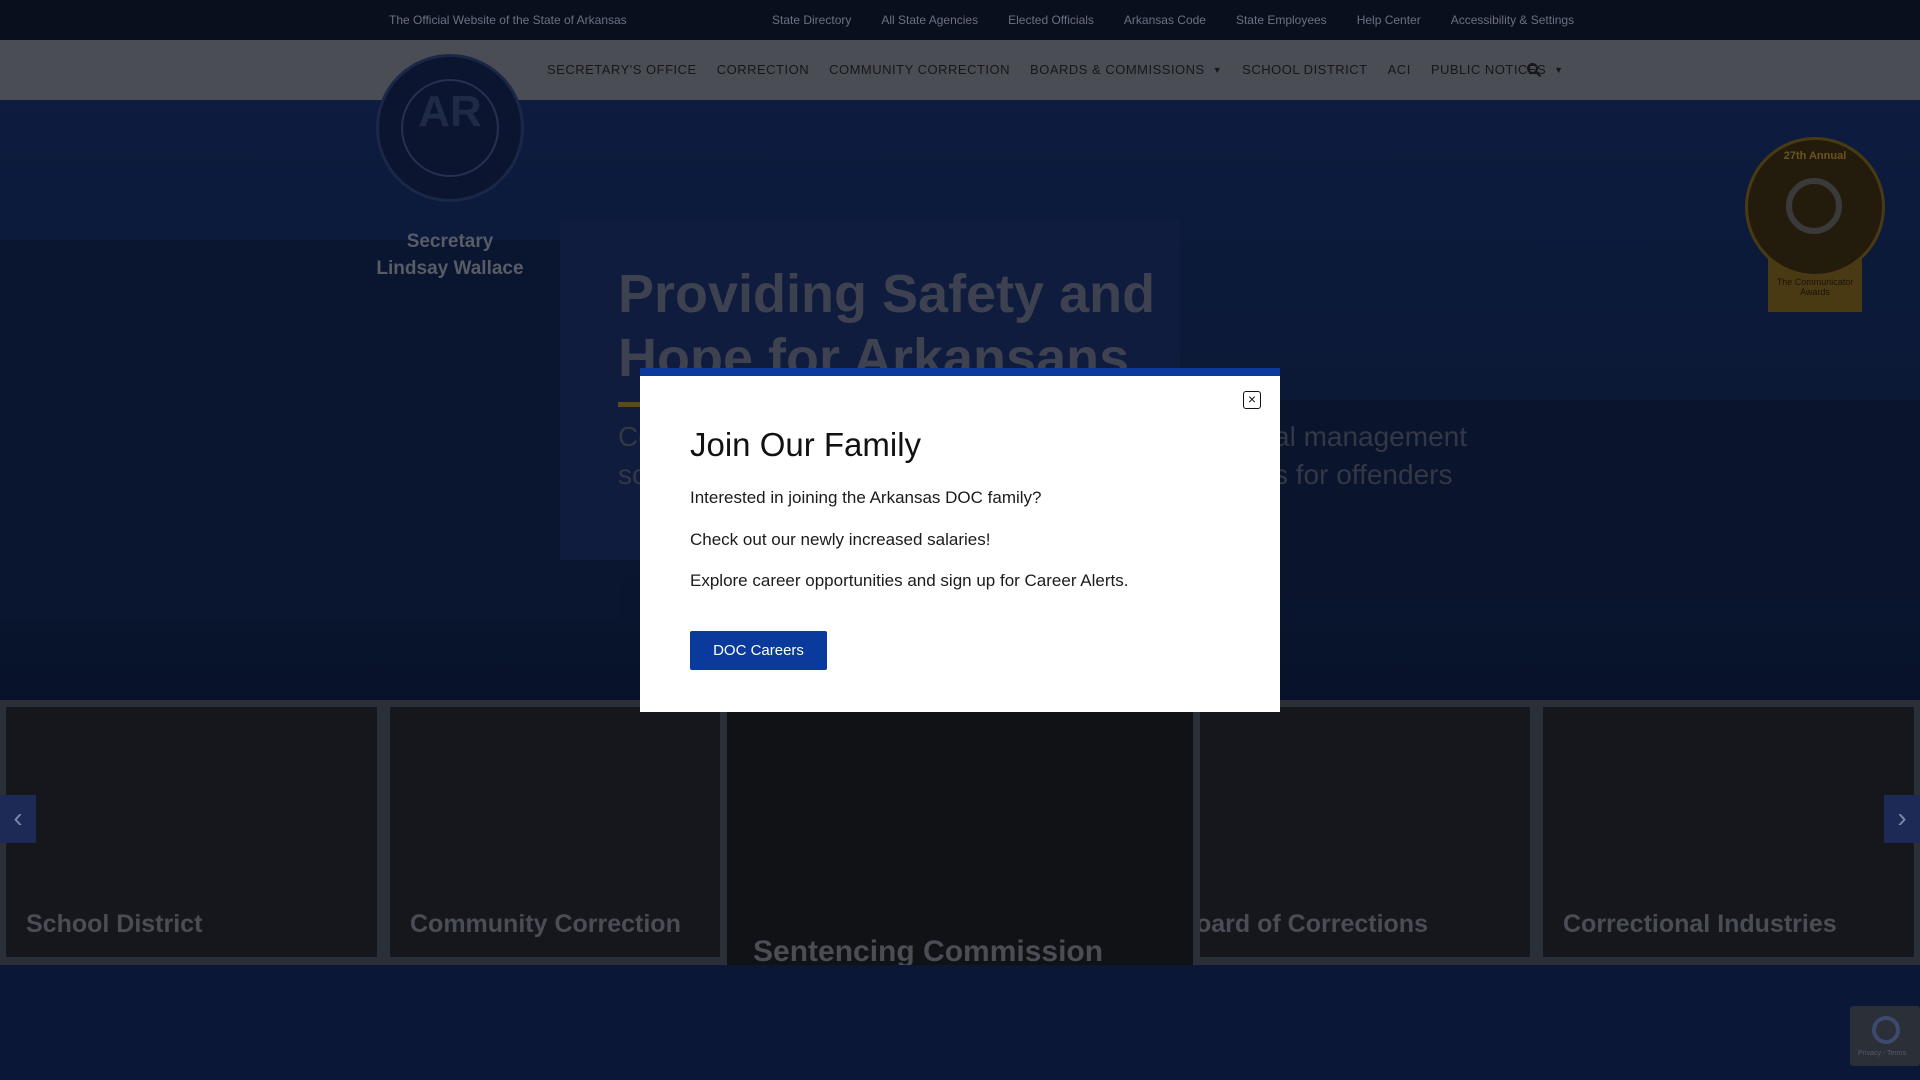 Image resolution: width=1920 pixels, height=1080 pixels. I want to click on carousel-prev-arrow-icon: ‹, so click(18, 819).